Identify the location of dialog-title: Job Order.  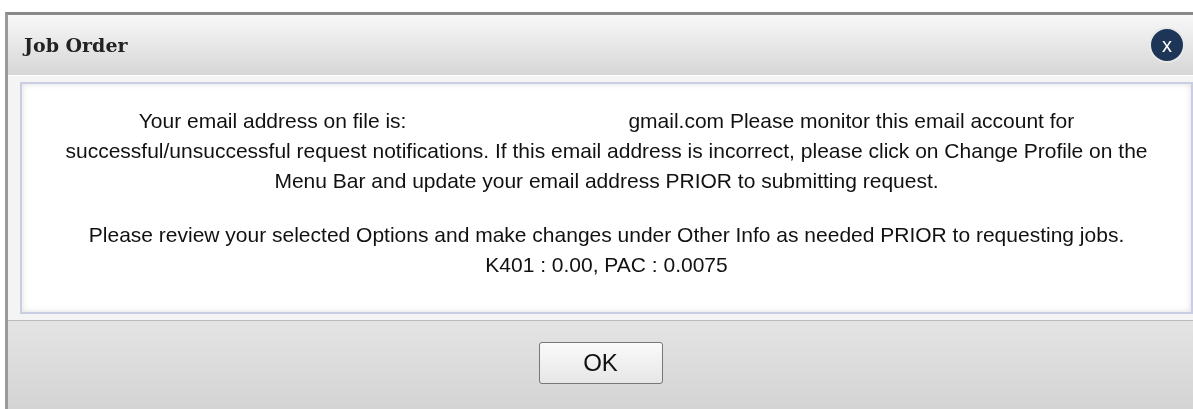
(76, 45).